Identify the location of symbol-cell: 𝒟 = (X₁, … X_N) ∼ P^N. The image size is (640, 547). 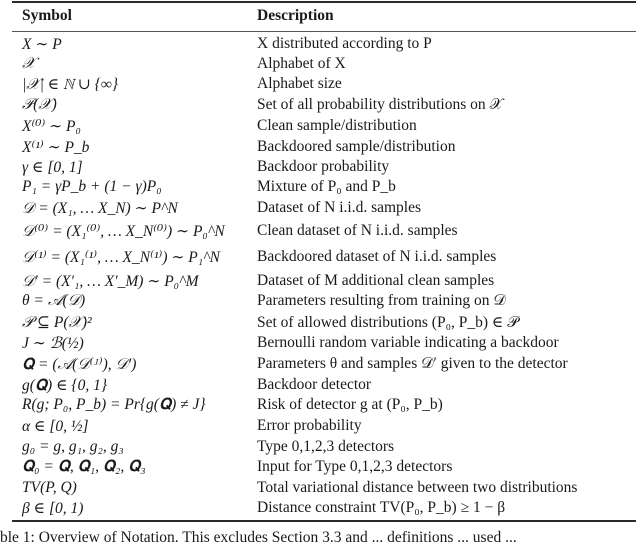
(100, 208).